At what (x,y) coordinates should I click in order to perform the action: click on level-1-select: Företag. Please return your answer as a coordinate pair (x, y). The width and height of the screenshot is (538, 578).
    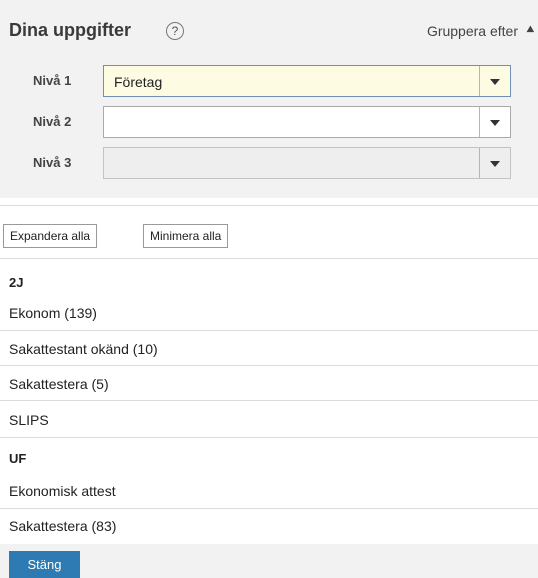
    Looking at the image, I should click on (307, 81).